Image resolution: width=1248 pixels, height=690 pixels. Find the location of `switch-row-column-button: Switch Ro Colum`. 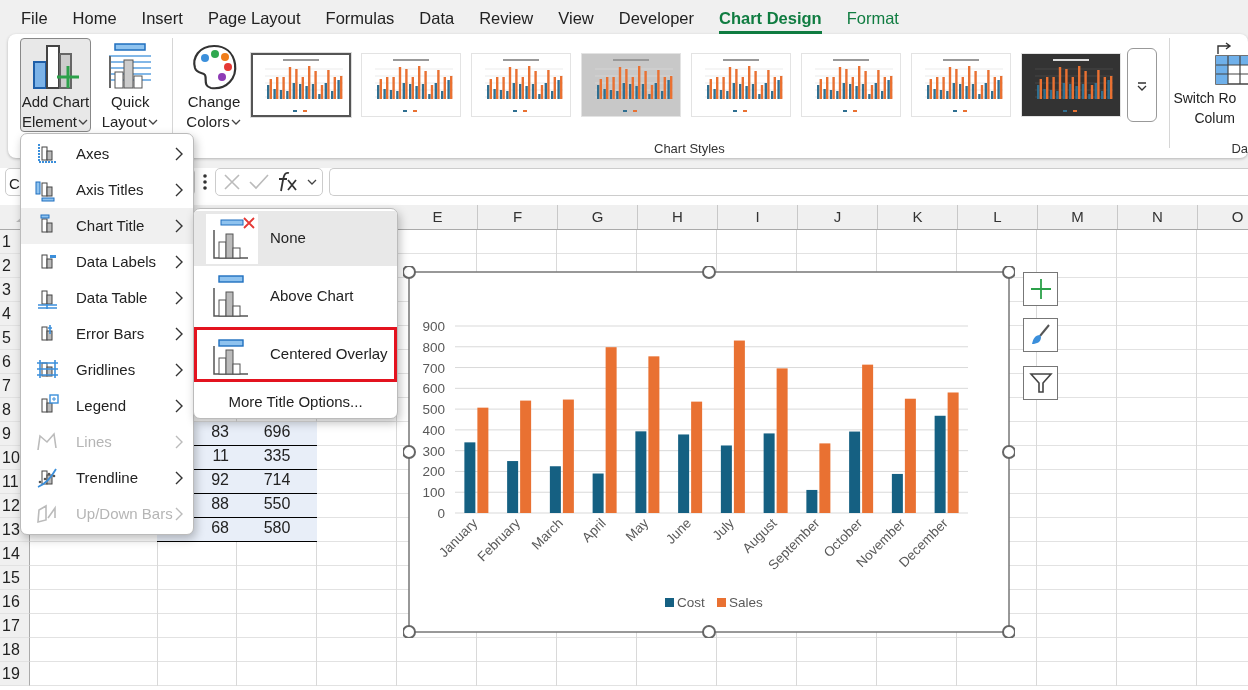

switch-row-column-button: Switch Ro Colum is located at coordinates (1208, 83).